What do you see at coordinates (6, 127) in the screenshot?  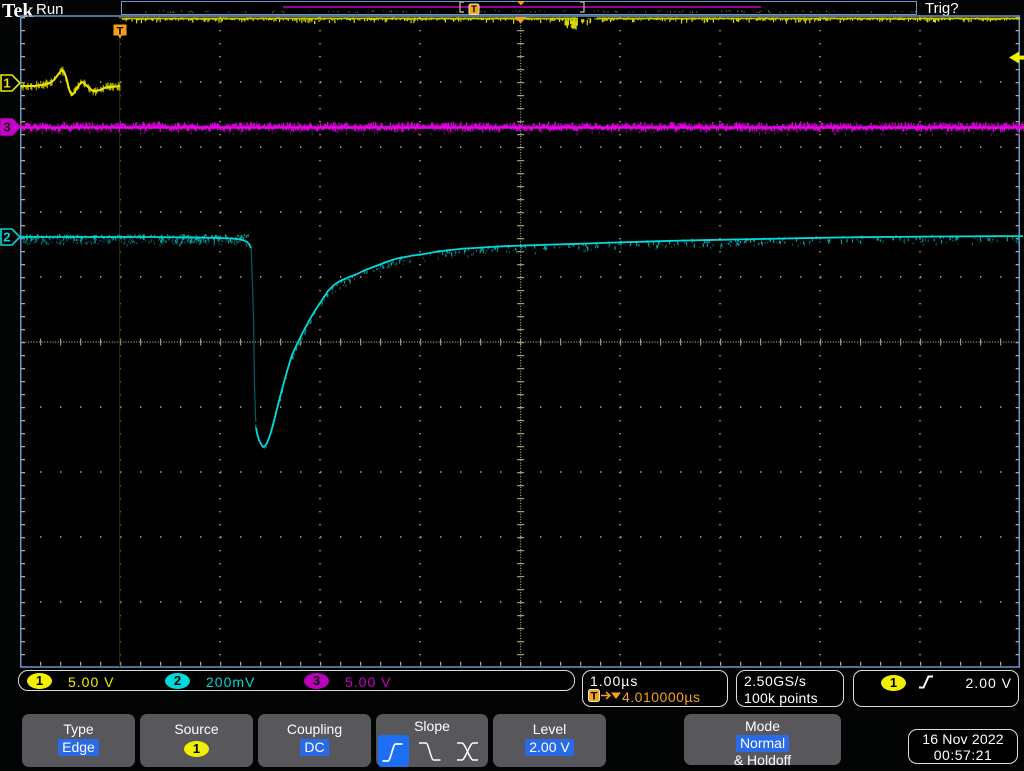 I see `svg-text: 3` at bounding box center [6, 127].